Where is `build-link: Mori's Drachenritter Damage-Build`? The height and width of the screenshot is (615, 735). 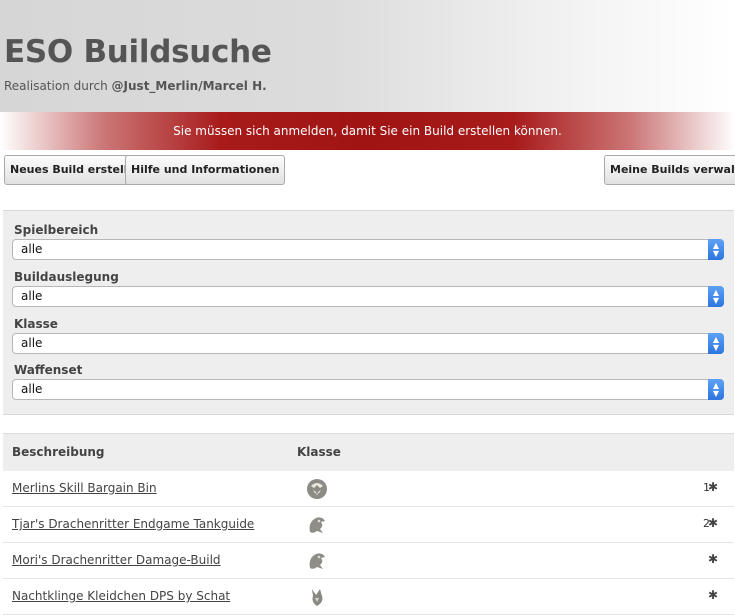 build-link: Mori's Drachenritter Damage-Build is located at coordinates (116, 560).